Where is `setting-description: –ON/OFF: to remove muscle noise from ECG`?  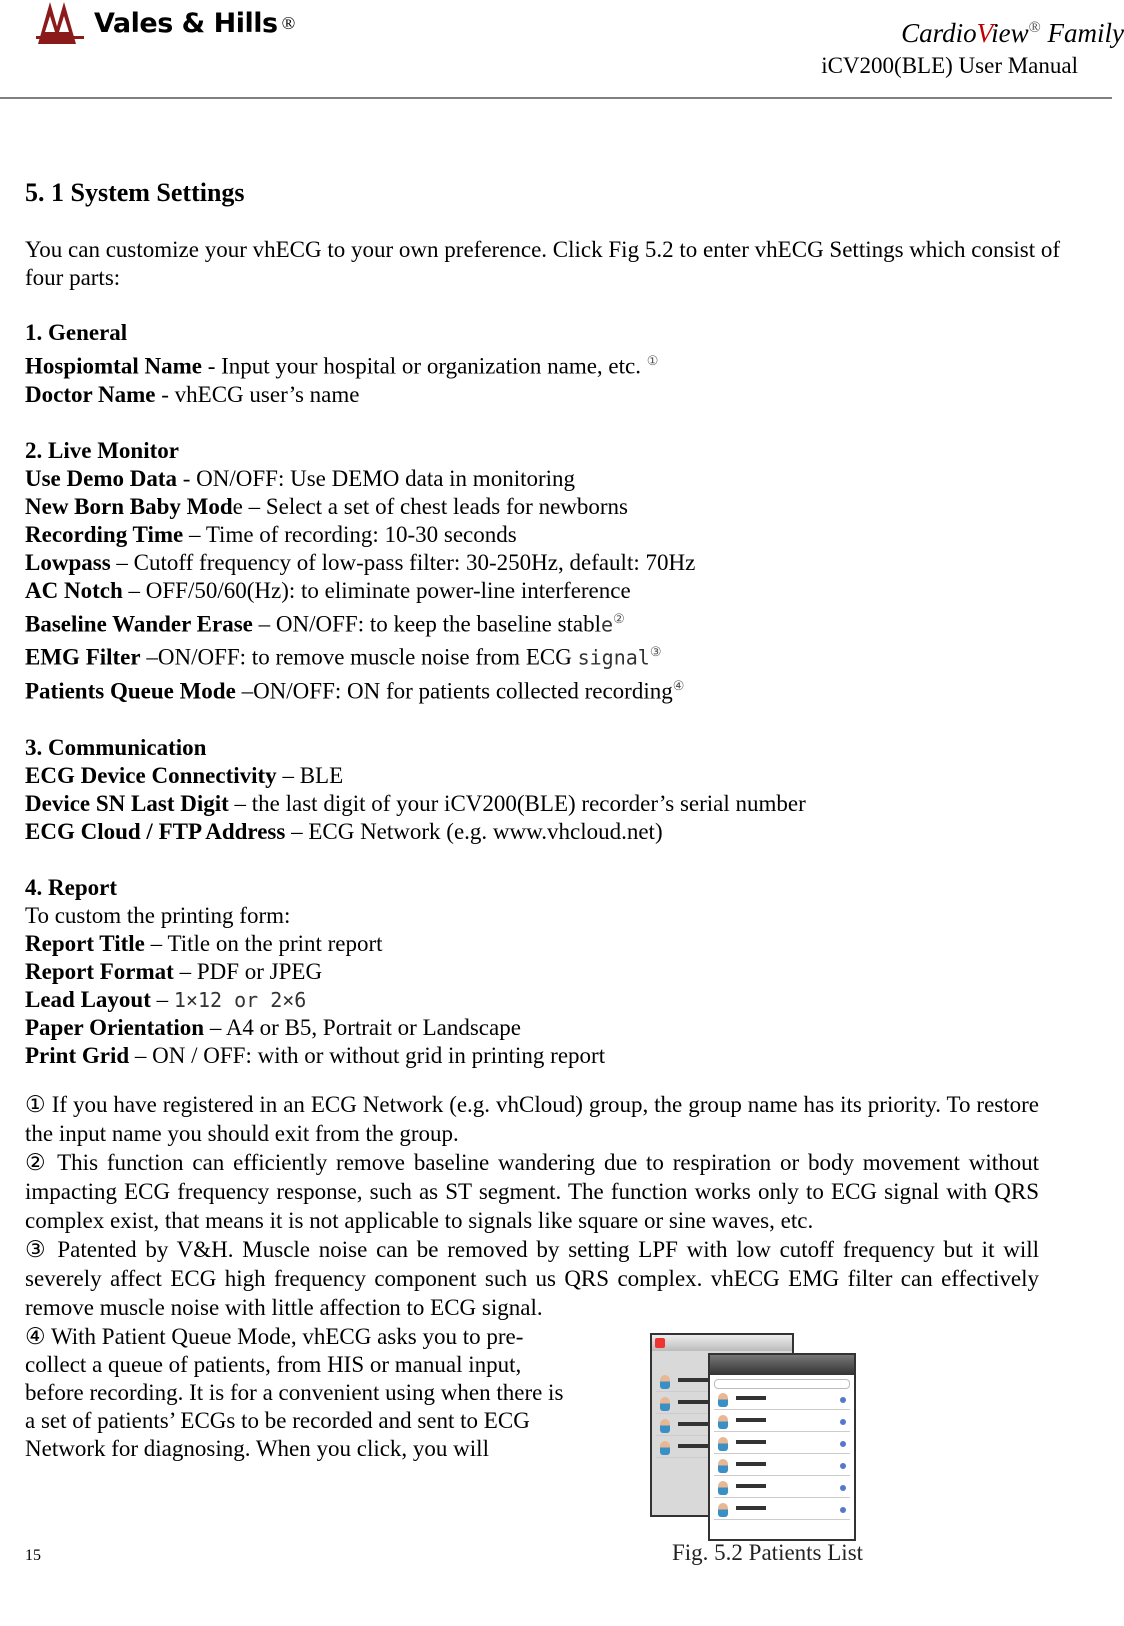 setting-description: –ON/OFF: to remove muscle noise from ECG is located at coordinates (359, 657).